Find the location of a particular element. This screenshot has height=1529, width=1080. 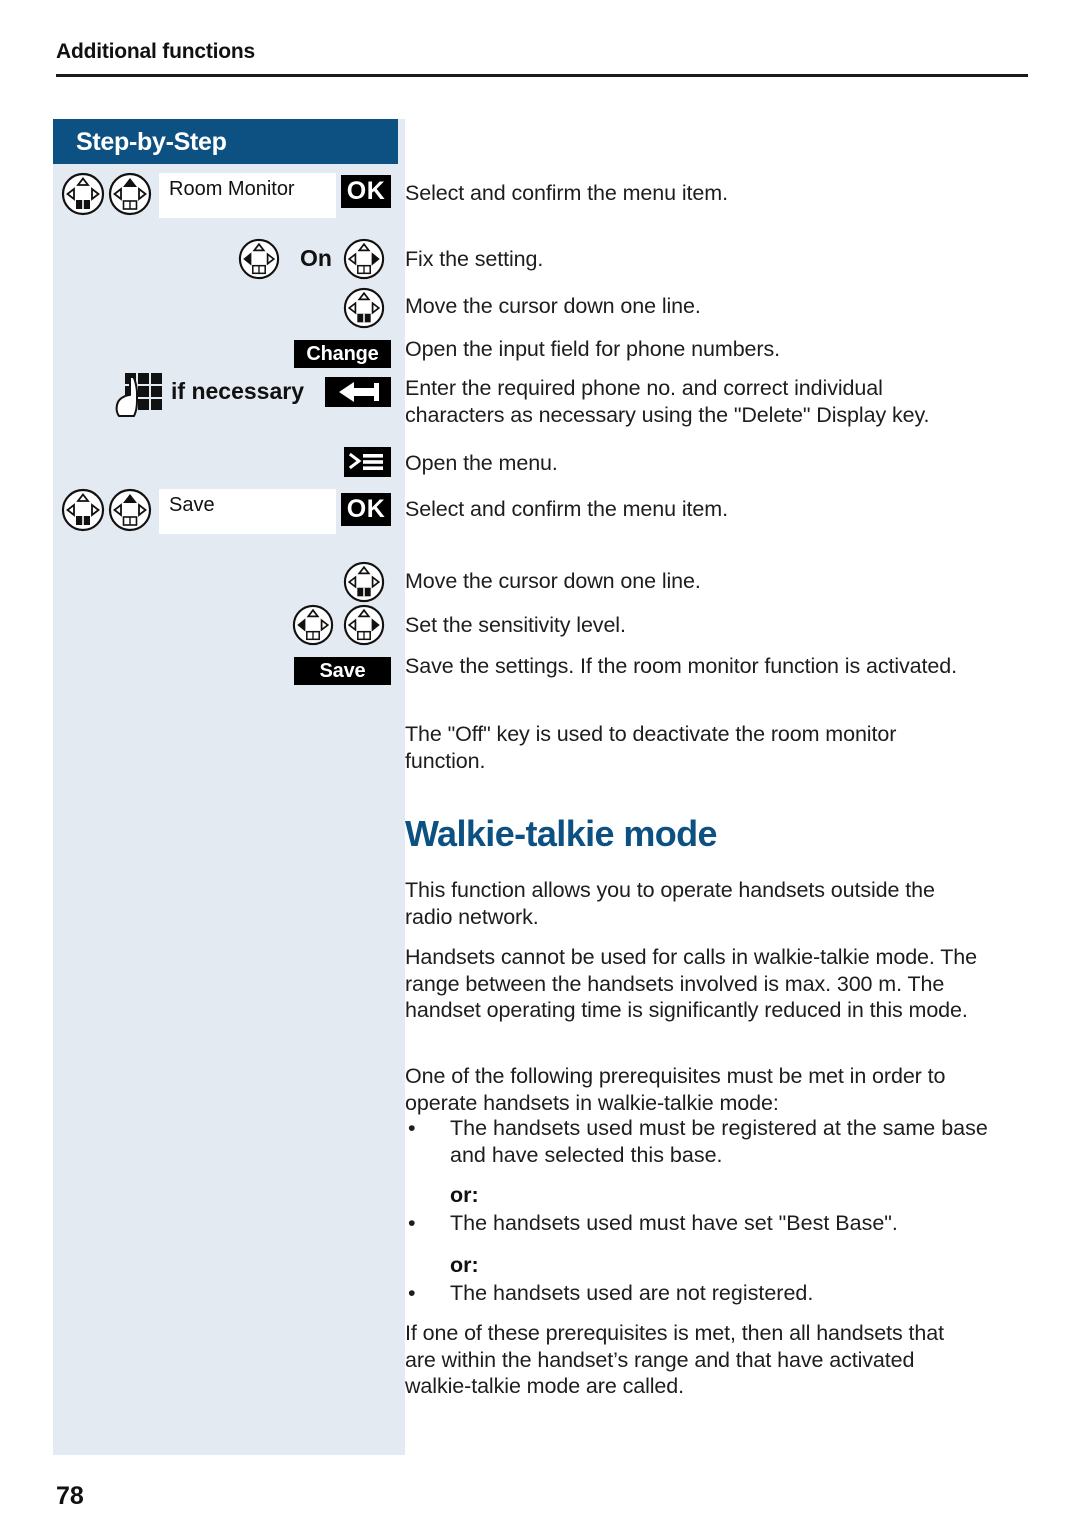

header-rule is located at coordinates (542, 75).